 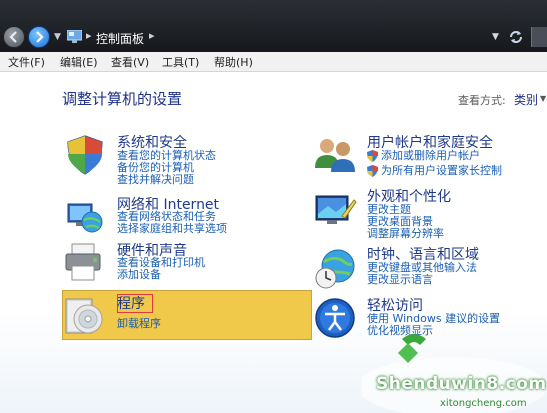 I want to click on watermark-text: Shenduwin8.com, so click(x=461, y=384).